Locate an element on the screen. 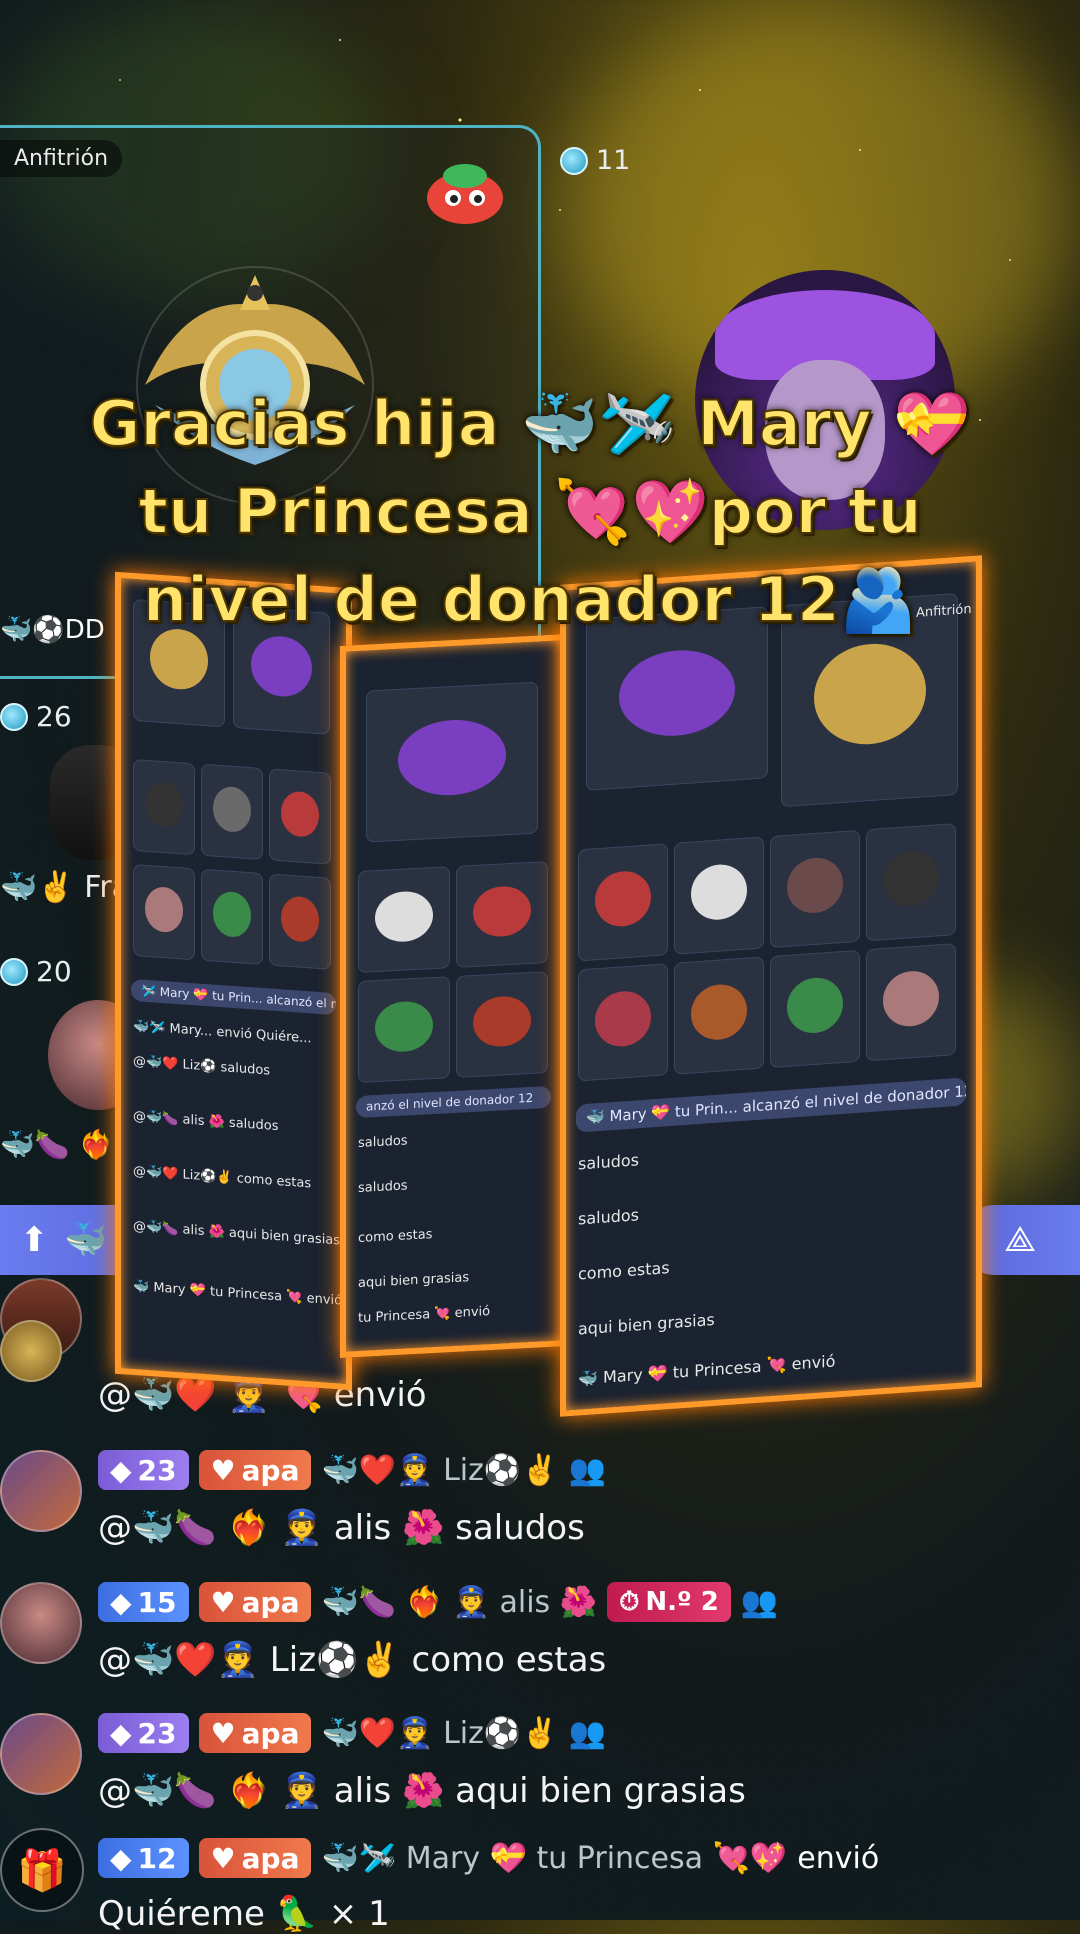 The width and height of the screenshot is (1080, 1934). gift-action-text: envió is located at coordinates (838, 1858).